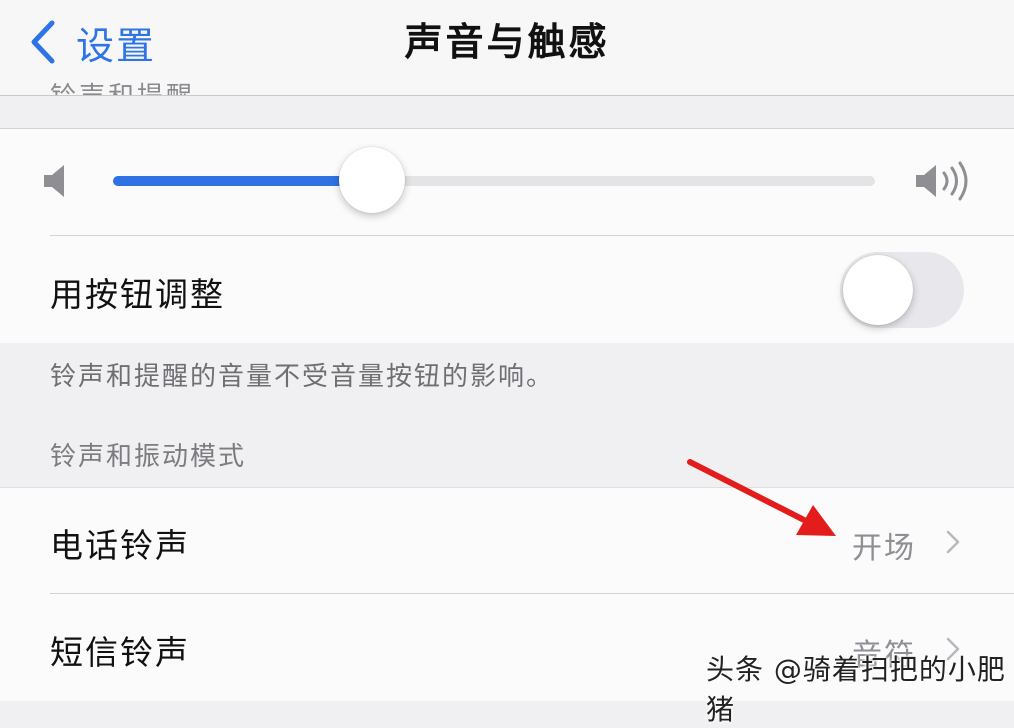 This screenshot has width=1014, height=728. I want to click on speaker-high-icon, so click(942, 181).